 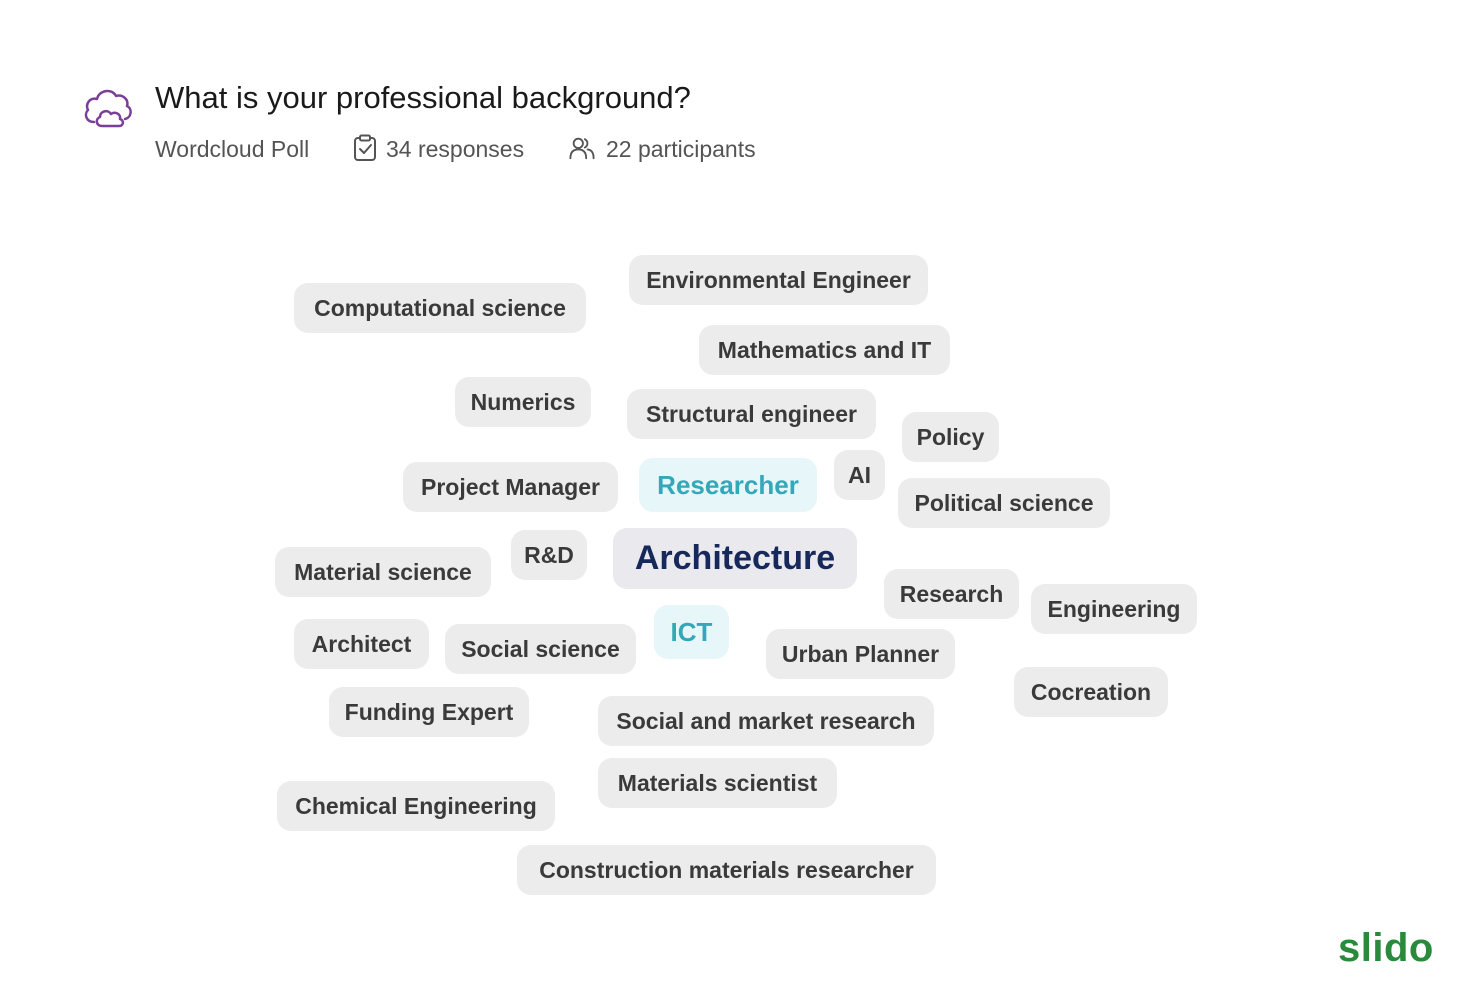 What do you see at coordinates (429, 712) in the screenshot?
I see `word-chip: Funding Expert` at bounding box center [429, 712].